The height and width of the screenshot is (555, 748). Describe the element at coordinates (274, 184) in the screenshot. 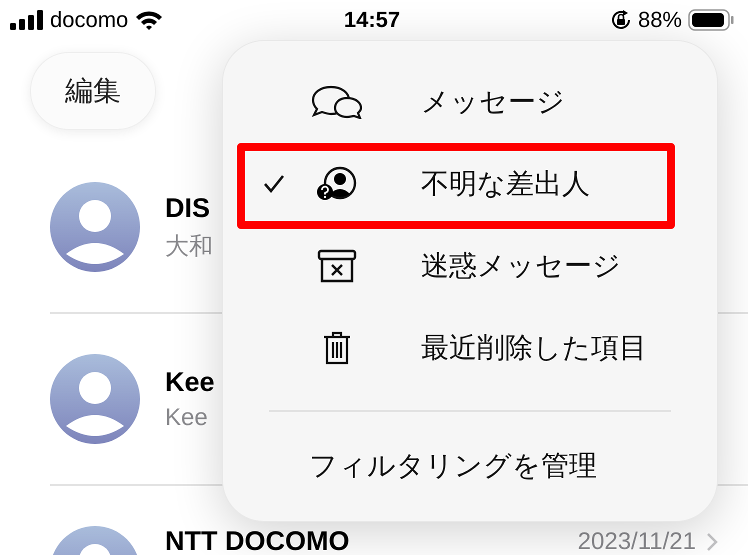

I see `checkmark-icon` at that location.